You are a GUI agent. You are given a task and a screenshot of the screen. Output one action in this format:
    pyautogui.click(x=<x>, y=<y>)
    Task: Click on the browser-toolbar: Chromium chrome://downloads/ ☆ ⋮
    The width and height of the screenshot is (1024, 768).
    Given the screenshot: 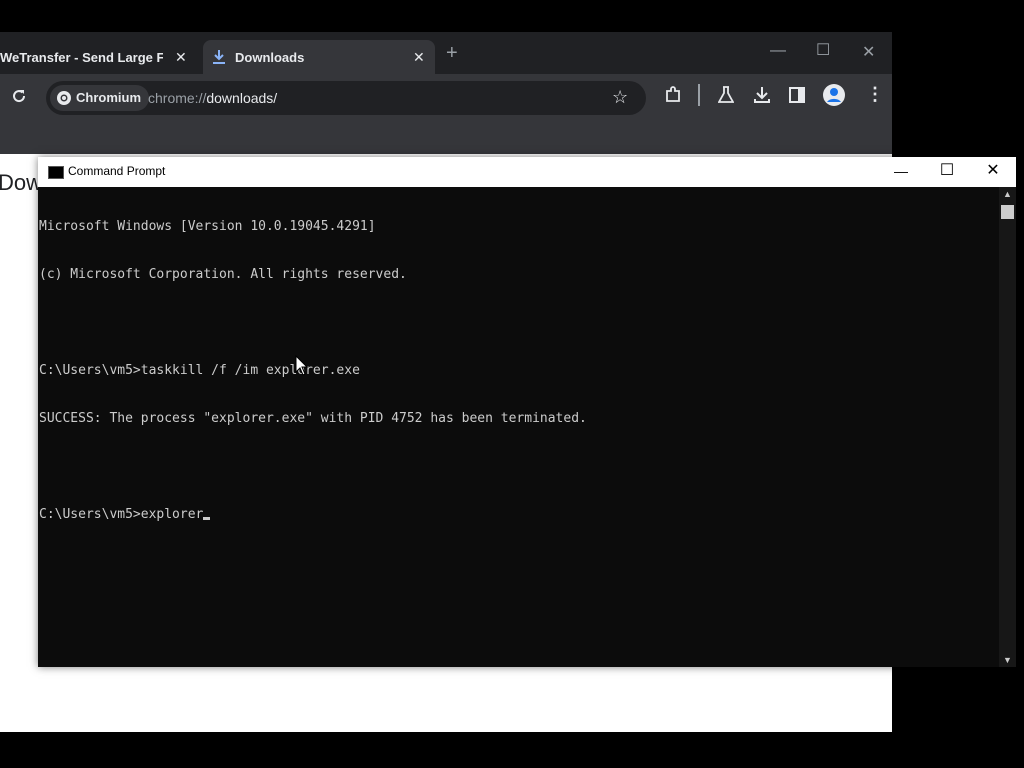 What is the action you would take?
    pyautogui.click(x=446, y=96)
    